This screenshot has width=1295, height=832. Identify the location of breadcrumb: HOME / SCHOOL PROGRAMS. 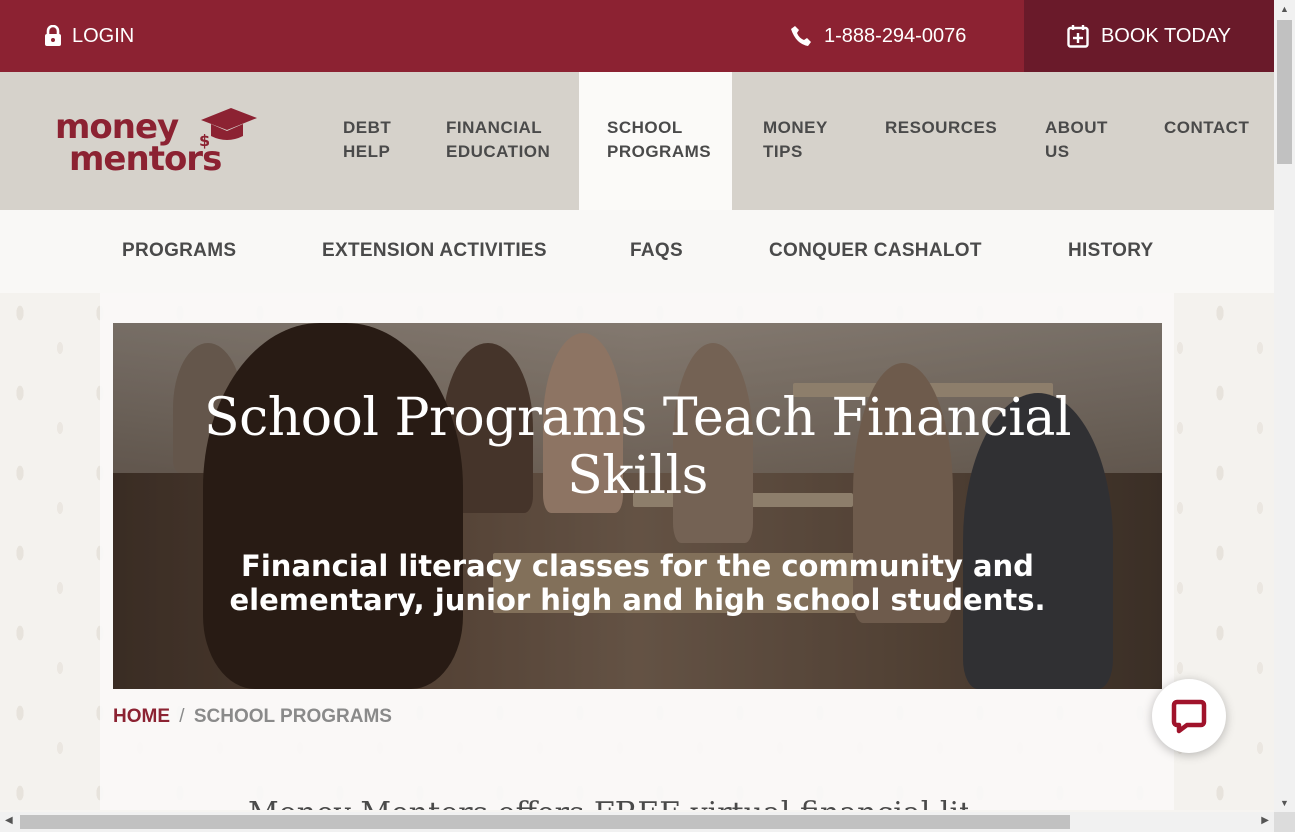
(252, 717).